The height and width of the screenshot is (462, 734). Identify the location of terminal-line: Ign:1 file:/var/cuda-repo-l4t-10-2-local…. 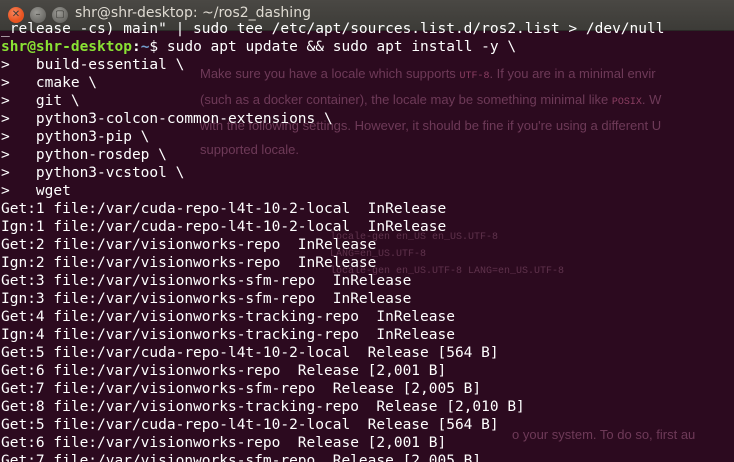
(224, 227).